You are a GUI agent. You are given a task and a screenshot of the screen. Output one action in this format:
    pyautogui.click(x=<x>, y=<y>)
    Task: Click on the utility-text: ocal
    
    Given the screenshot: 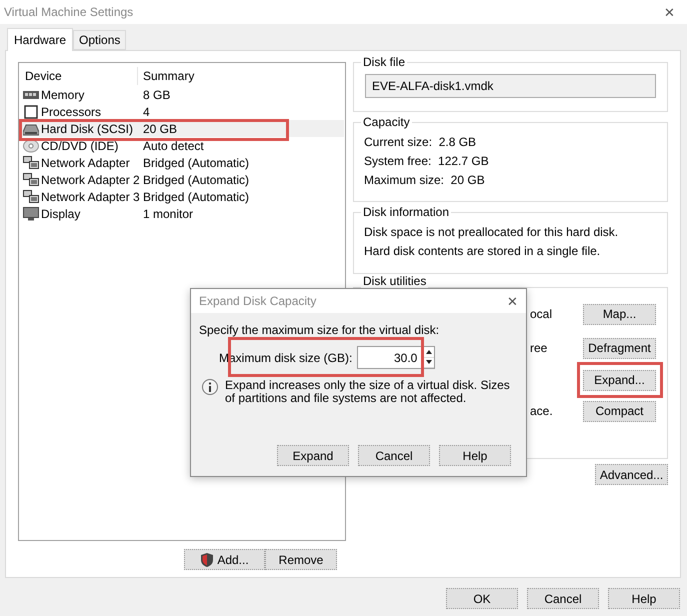 What is the action you would take?
    pyautogui.click(x=541, y=314)
    